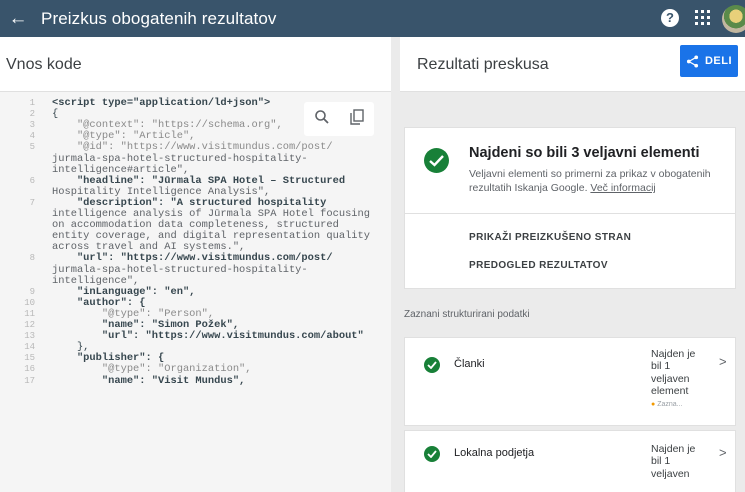  I want to click on item-status: Najden je bil 1 veljaven, so click(673, 461).